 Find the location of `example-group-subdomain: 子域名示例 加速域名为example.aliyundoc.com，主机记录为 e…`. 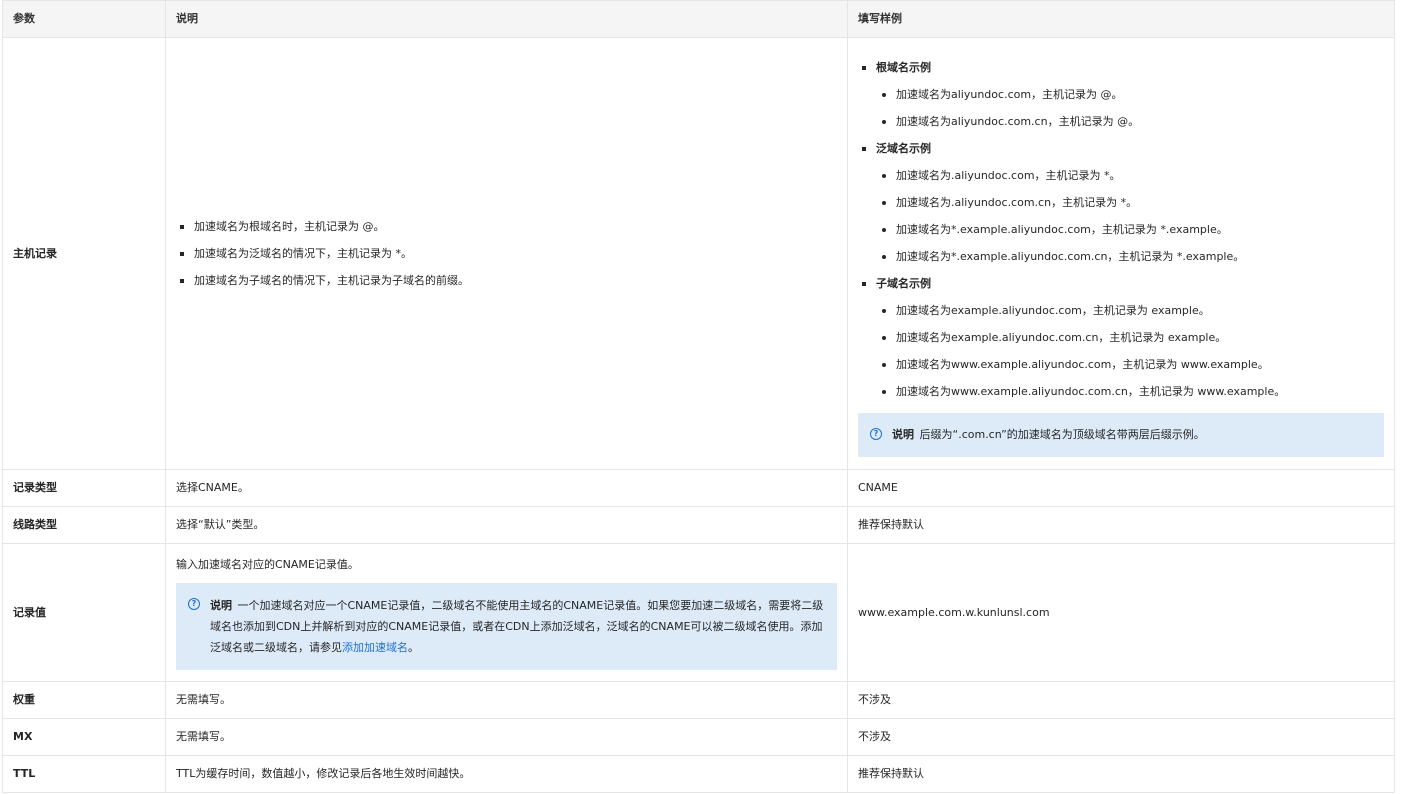

example-group-subdomain: 子域名示例 加速域名为example.aliyundoc.com，主机记录为 e… is located at coordinates (1121, 338).